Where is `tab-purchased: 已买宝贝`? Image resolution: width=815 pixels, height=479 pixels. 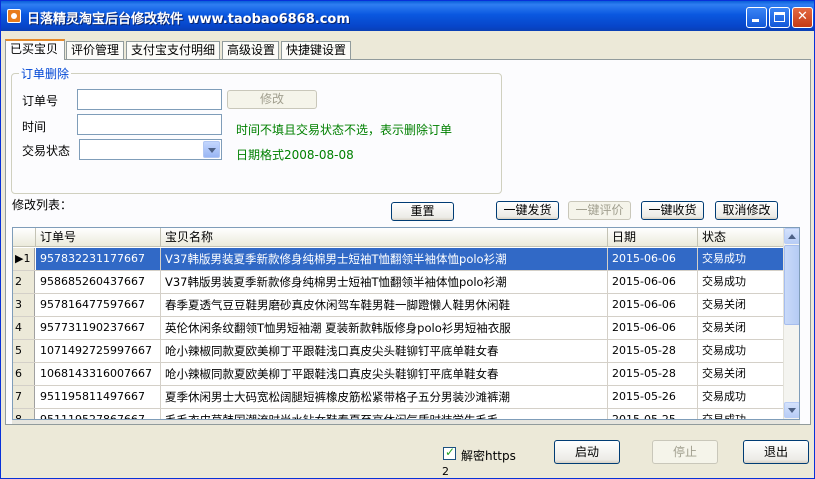 tab-purchased: 已买宝贝 is located at coordinates (35, 49).